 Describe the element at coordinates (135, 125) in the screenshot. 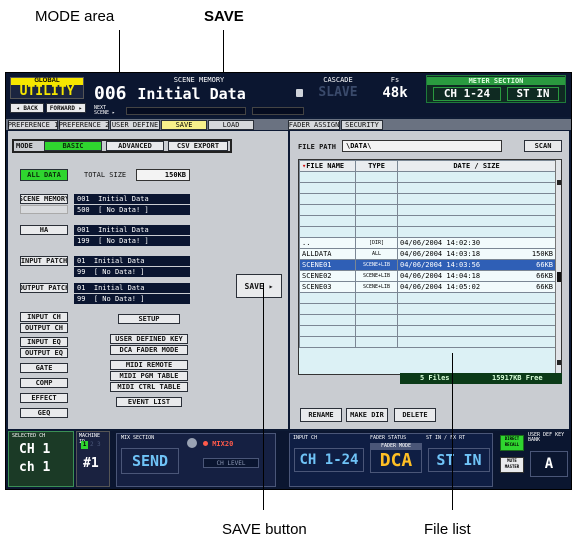

I see `tab-user-define: USER DEFINE` at that location.